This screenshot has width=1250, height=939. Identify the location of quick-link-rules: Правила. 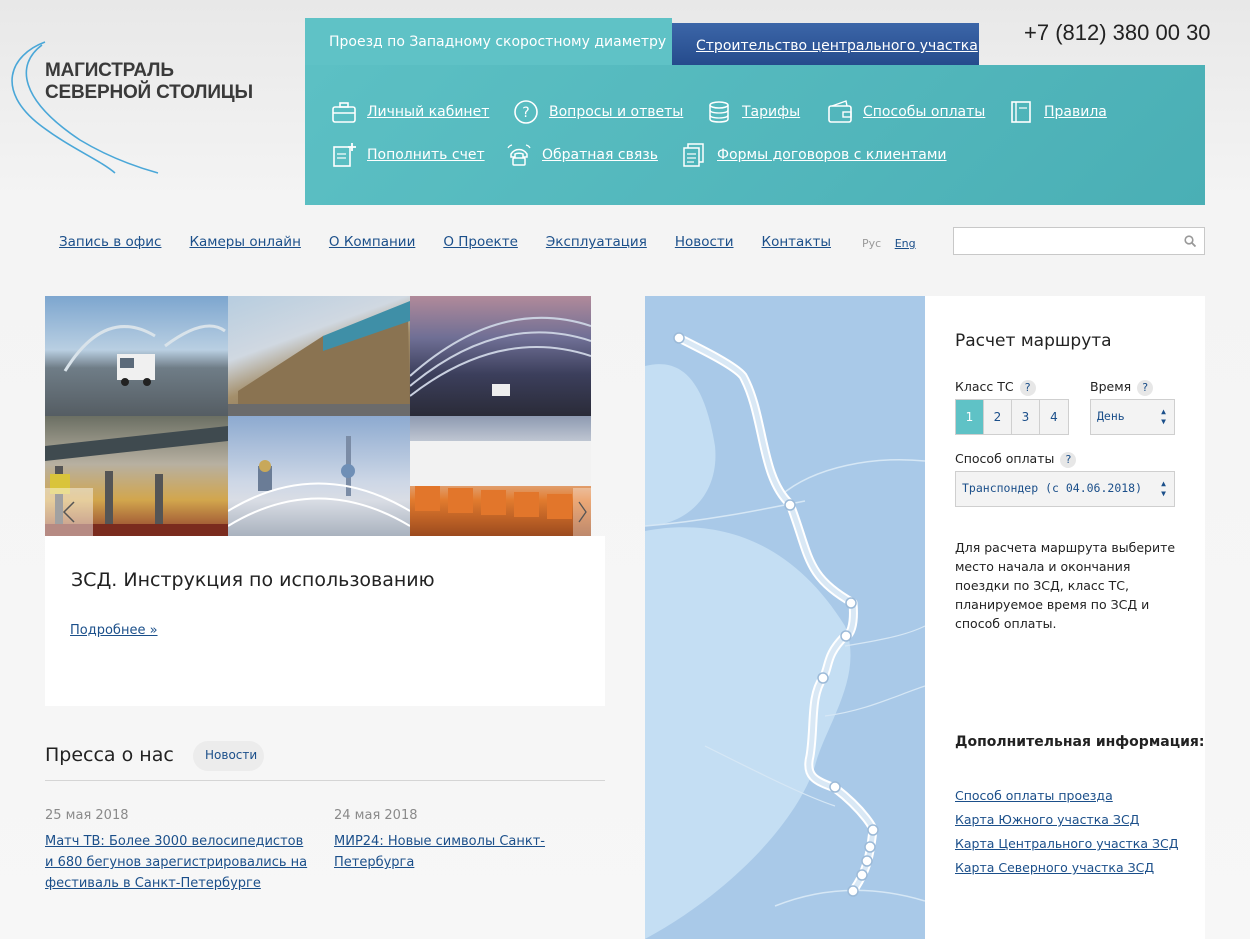
(1057, 112).